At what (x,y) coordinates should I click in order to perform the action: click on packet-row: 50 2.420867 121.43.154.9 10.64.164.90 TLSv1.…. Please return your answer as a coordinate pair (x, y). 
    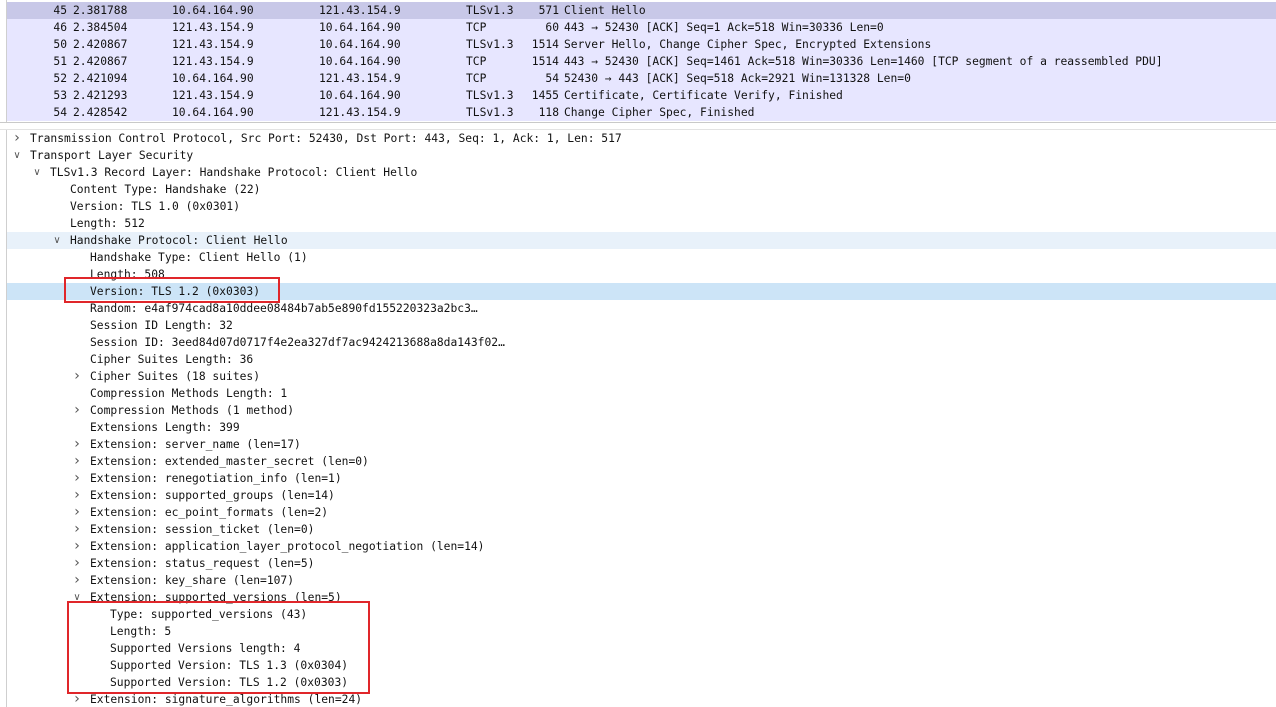
    Looking at the image, I should click on (641, 44).